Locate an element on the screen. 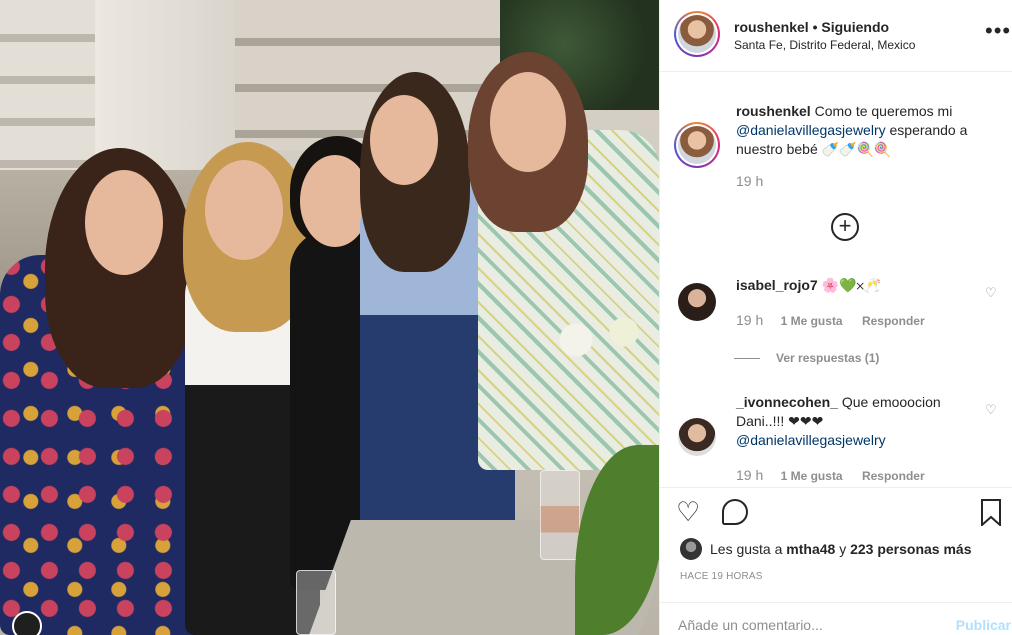 Image resolution: width=1012 pixels, height=635 pixels. author-username-link: roushenkel is located at coordinates (771, 27).